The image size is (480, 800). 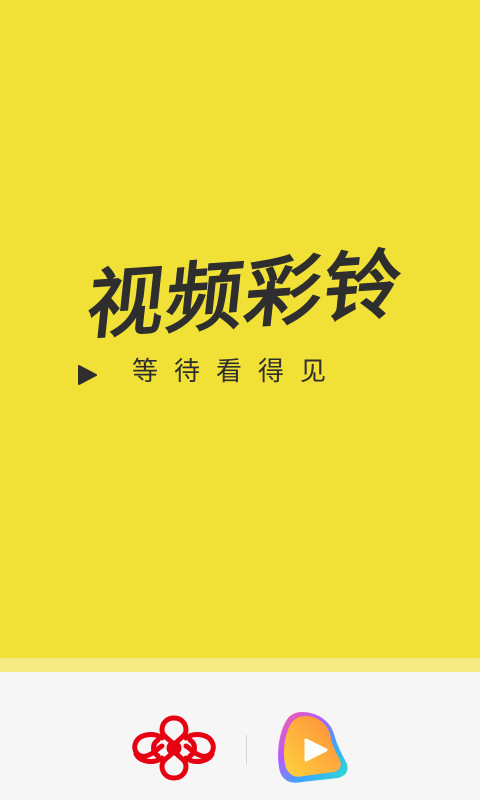 I want to click on app-title: 视频彩铃, so click(x=245, y=294).